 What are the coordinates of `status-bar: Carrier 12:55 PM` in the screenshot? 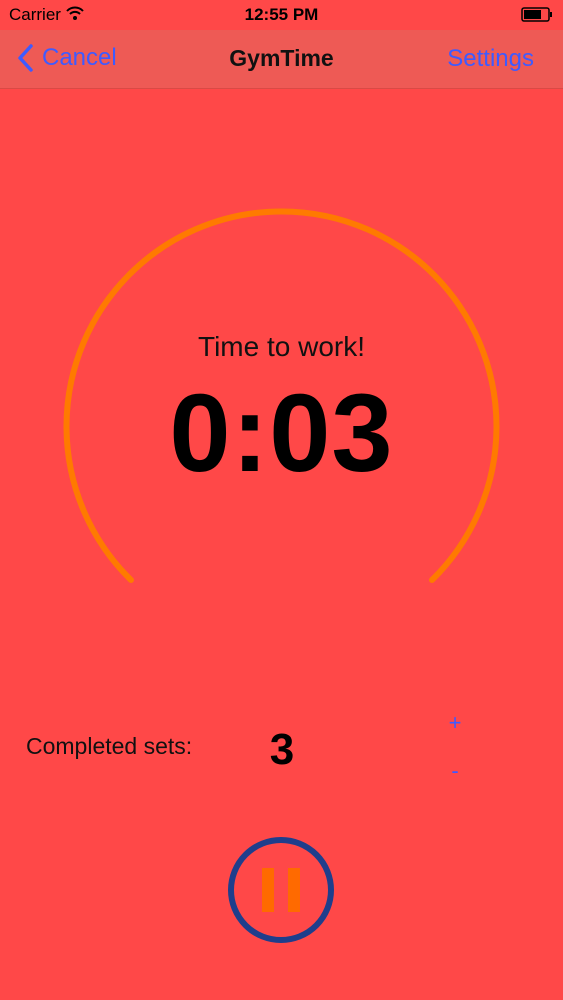 It's located at (281, 15).